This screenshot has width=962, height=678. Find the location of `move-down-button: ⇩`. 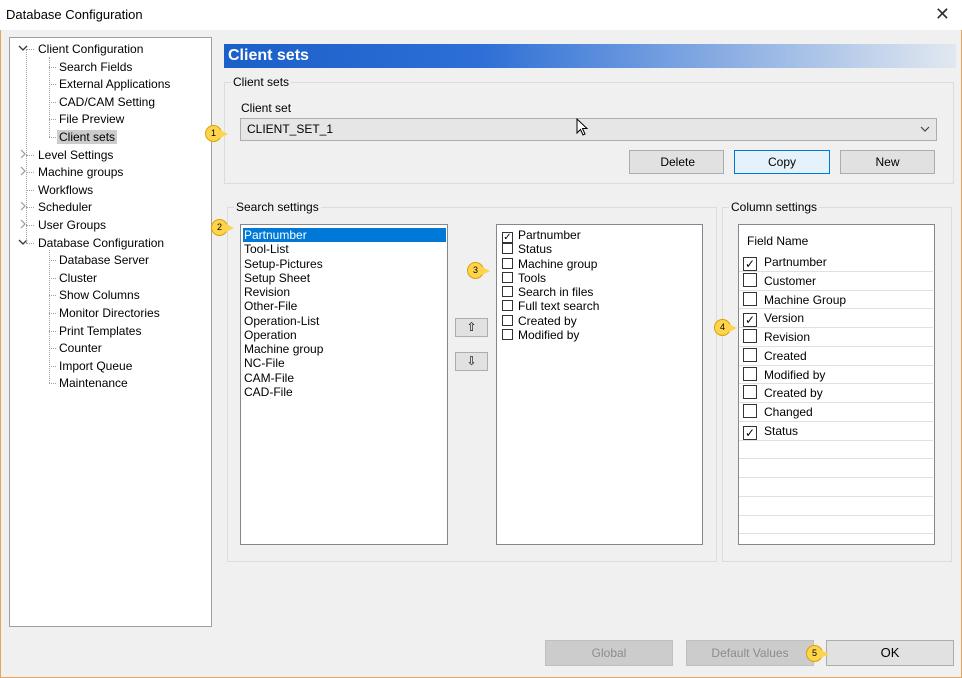

move-down-button: ⇩ is located at coordinates (471, 361).